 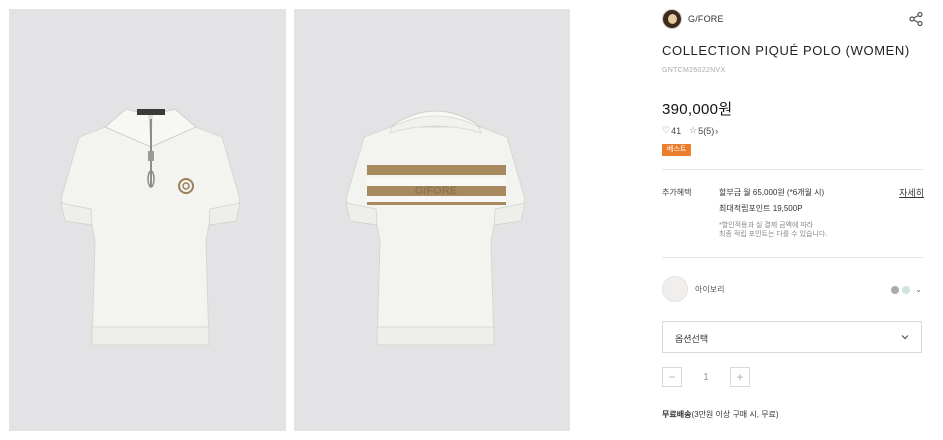 What do you see at coordinates (786, 50) in the screenshot?
I see `product-title: COLLECTION PIQUÉ POLO (WOMEN)` at bounding box center [786, 50].